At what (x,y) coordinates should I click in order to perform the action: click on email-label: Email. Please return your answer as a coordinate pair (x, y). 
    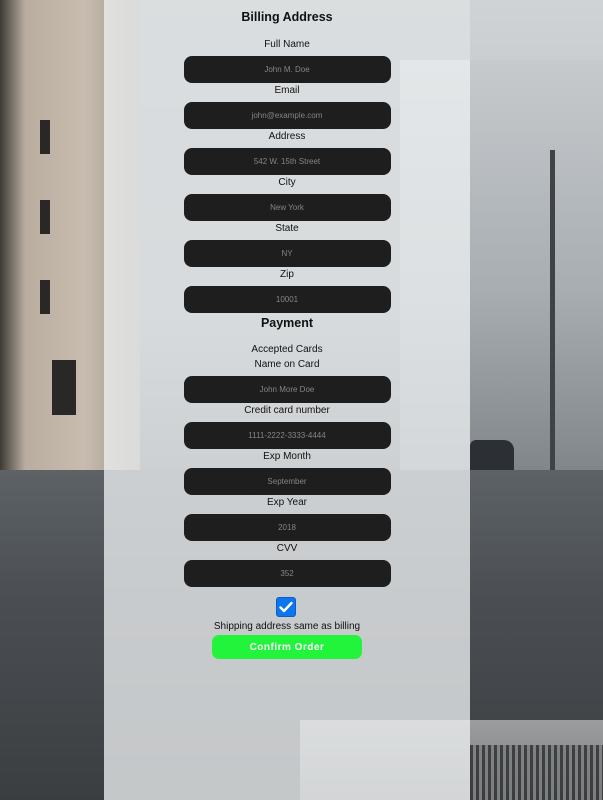
    Looking at the image, I should click on (287, 90).